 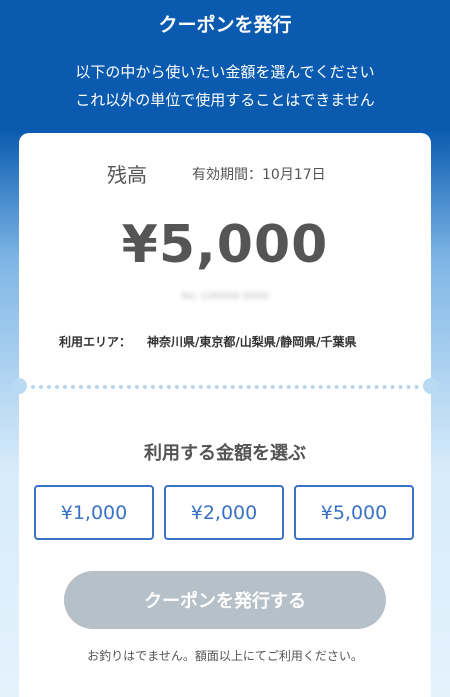 I want to click on ticket-perforation, so click(x=225, y=387).